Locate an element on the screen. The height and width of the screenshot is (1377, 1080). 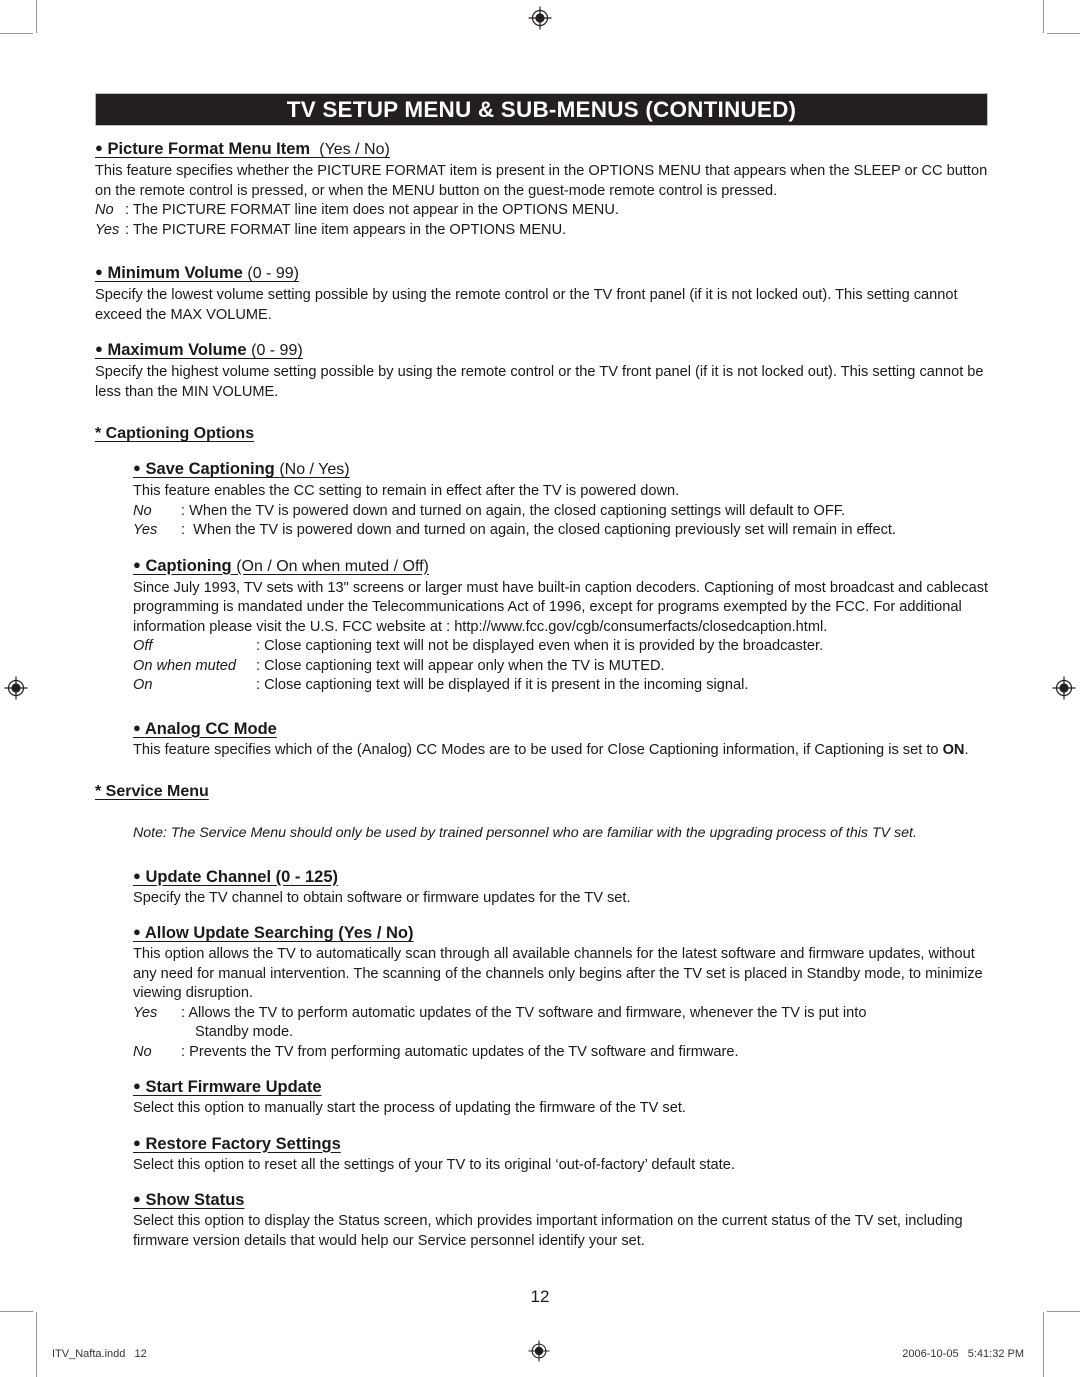
heading-text: Captioning is located at coordinates (188, 565).